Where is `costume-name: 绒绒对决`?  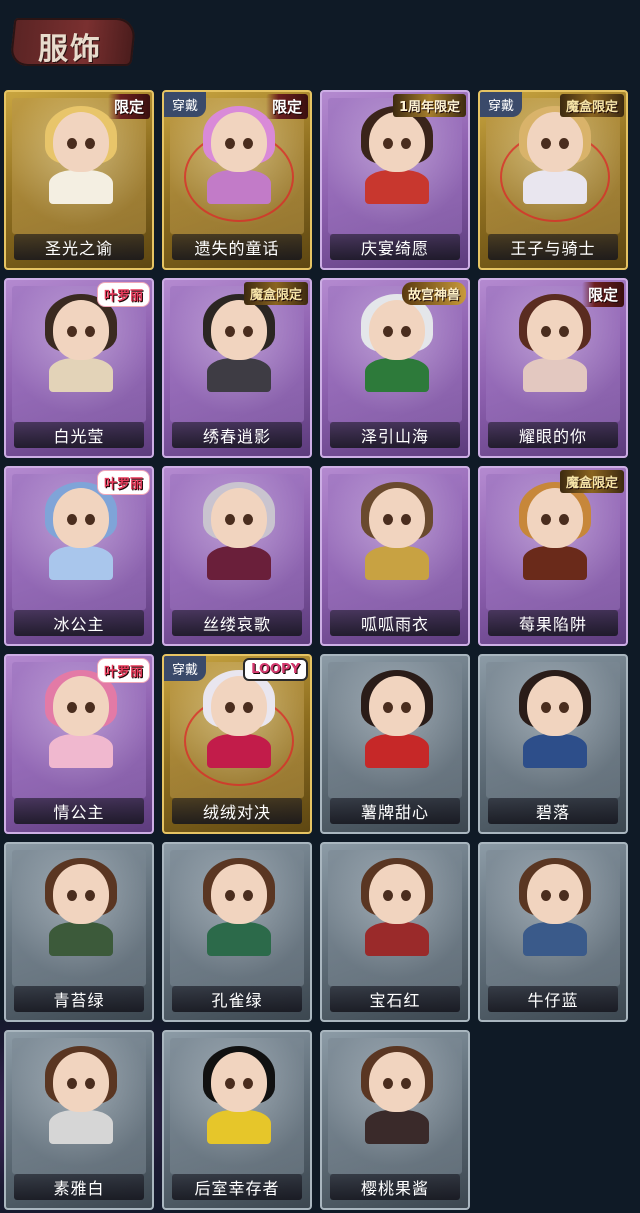
costume-name: 绒绒对决 is located at coordinates (236, 812).